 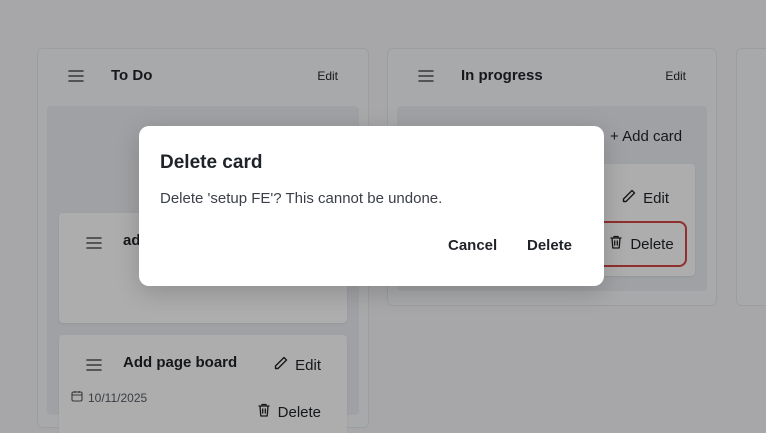 I want to click on dialog-title: Delete card, so click(x=211, y=162).